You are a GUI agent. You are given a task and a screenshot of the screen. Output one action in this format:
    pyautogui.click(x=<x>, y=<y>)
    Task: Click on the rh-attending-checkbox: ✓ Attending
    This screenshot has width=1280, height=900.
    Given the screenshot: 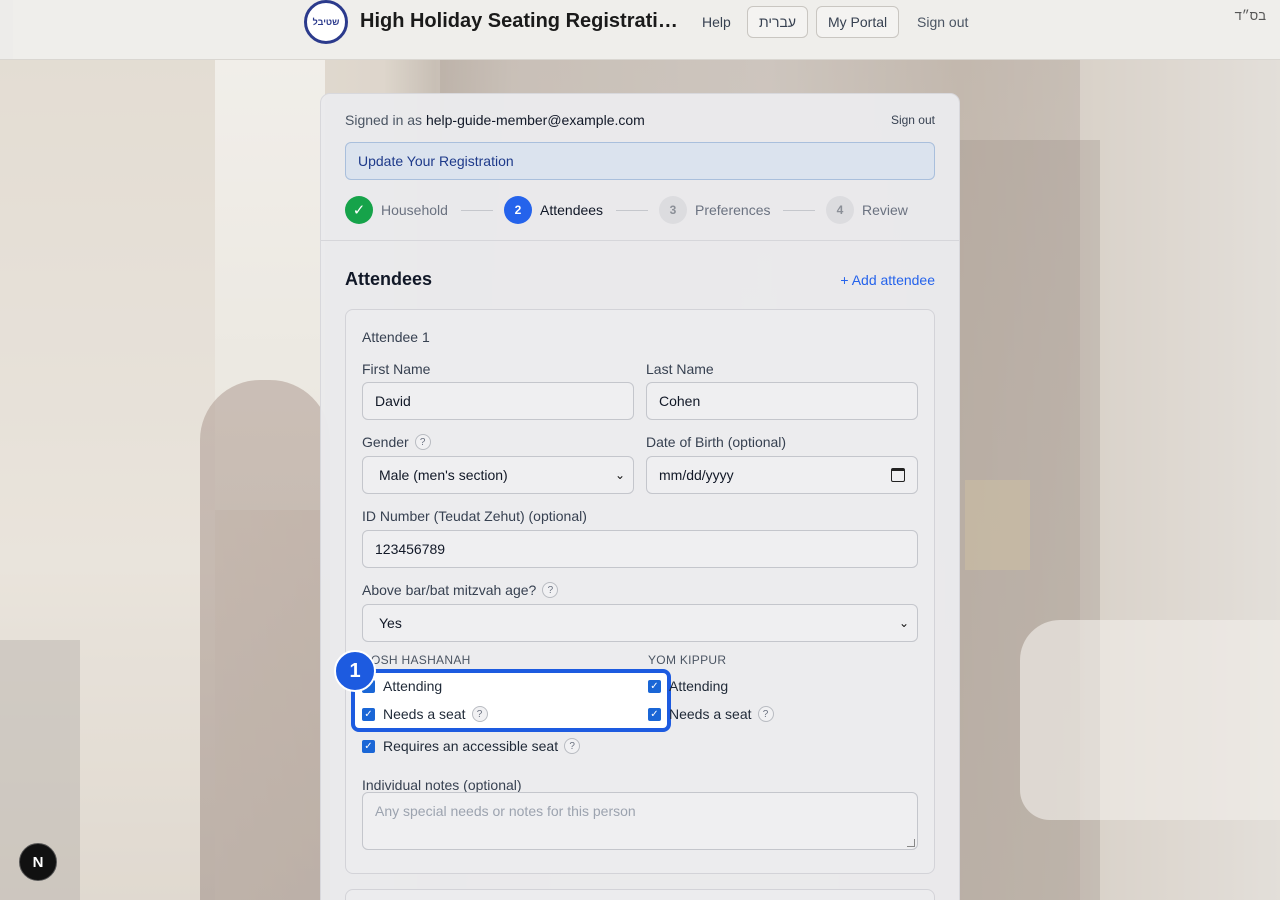 What is the action you would take?
    pyautogui.click(x=402, y=686)
    